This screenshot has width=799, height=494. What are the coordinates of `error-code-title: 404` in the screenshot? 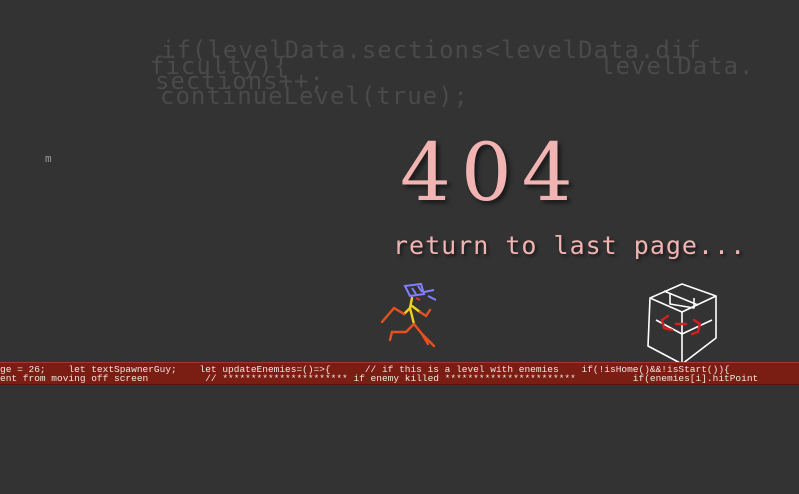 It's located at (491, 172).